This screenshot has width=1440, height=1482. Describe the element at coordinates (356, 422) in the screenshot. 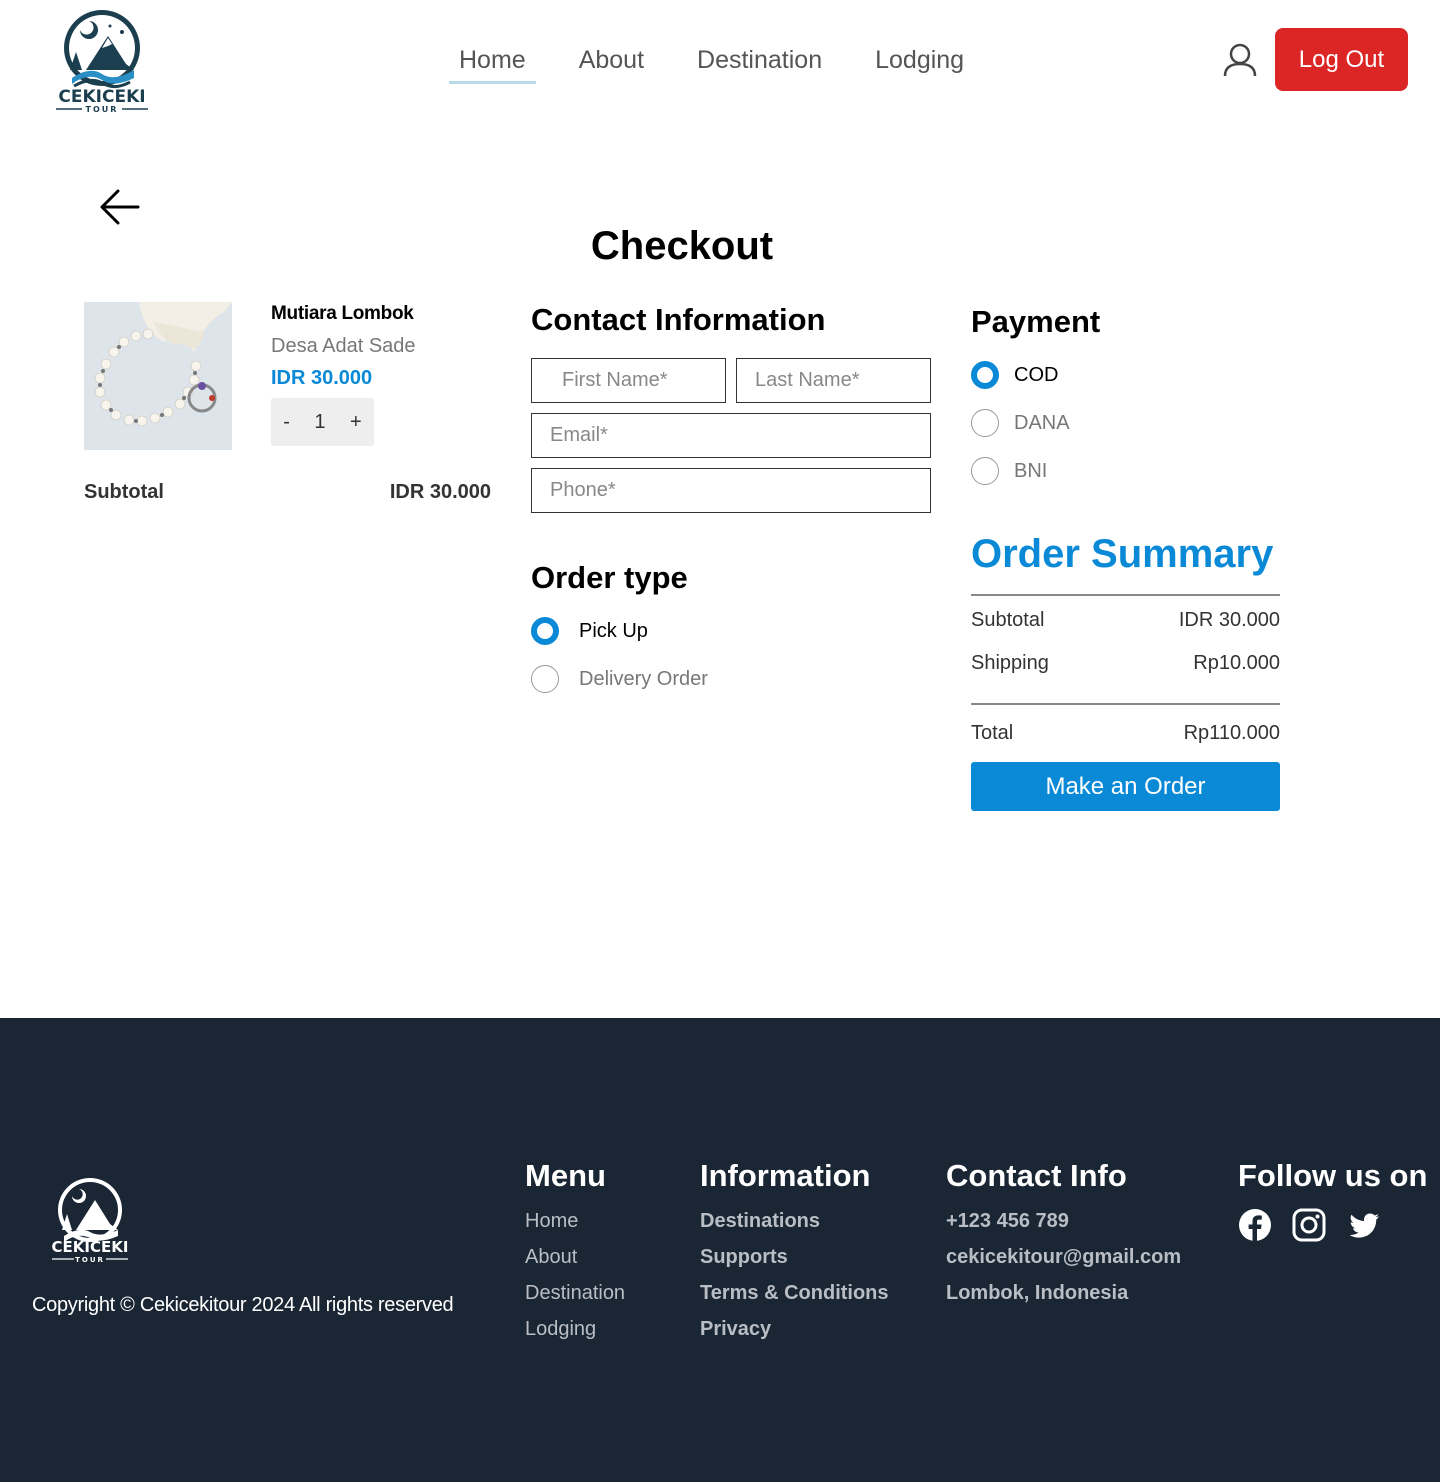

I see `qty-increment-button: +` at that location.